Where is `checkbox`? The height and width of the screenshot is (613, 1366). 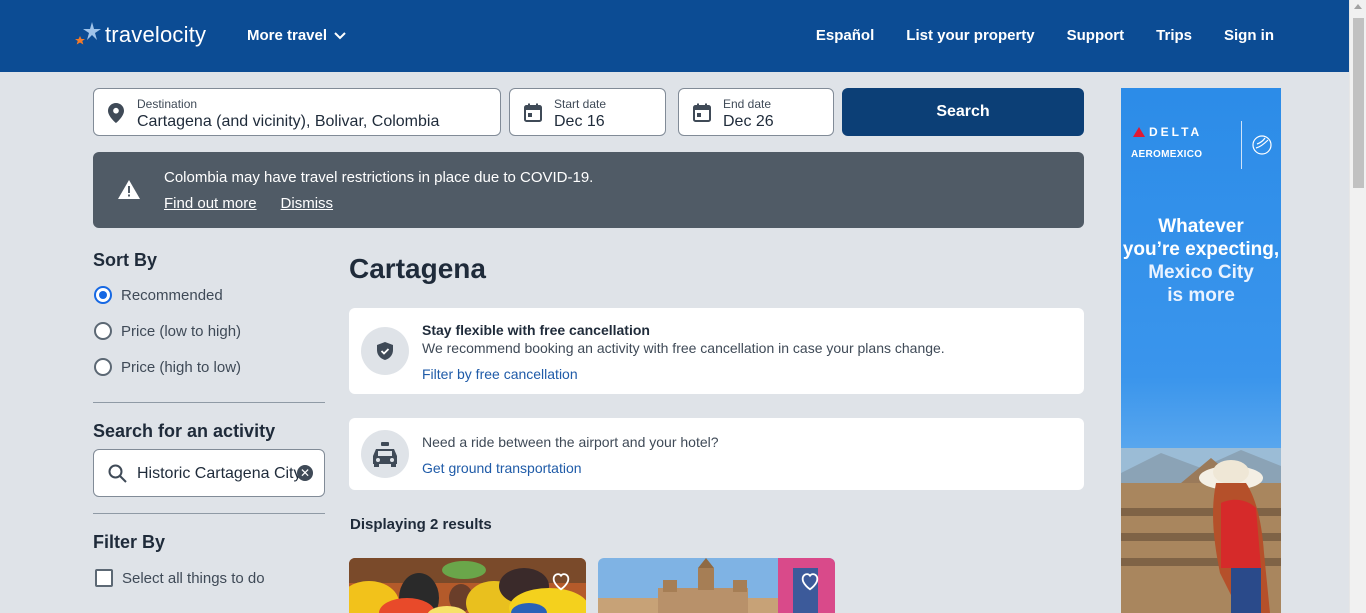
checkbox is located at coordinates (104, 578).